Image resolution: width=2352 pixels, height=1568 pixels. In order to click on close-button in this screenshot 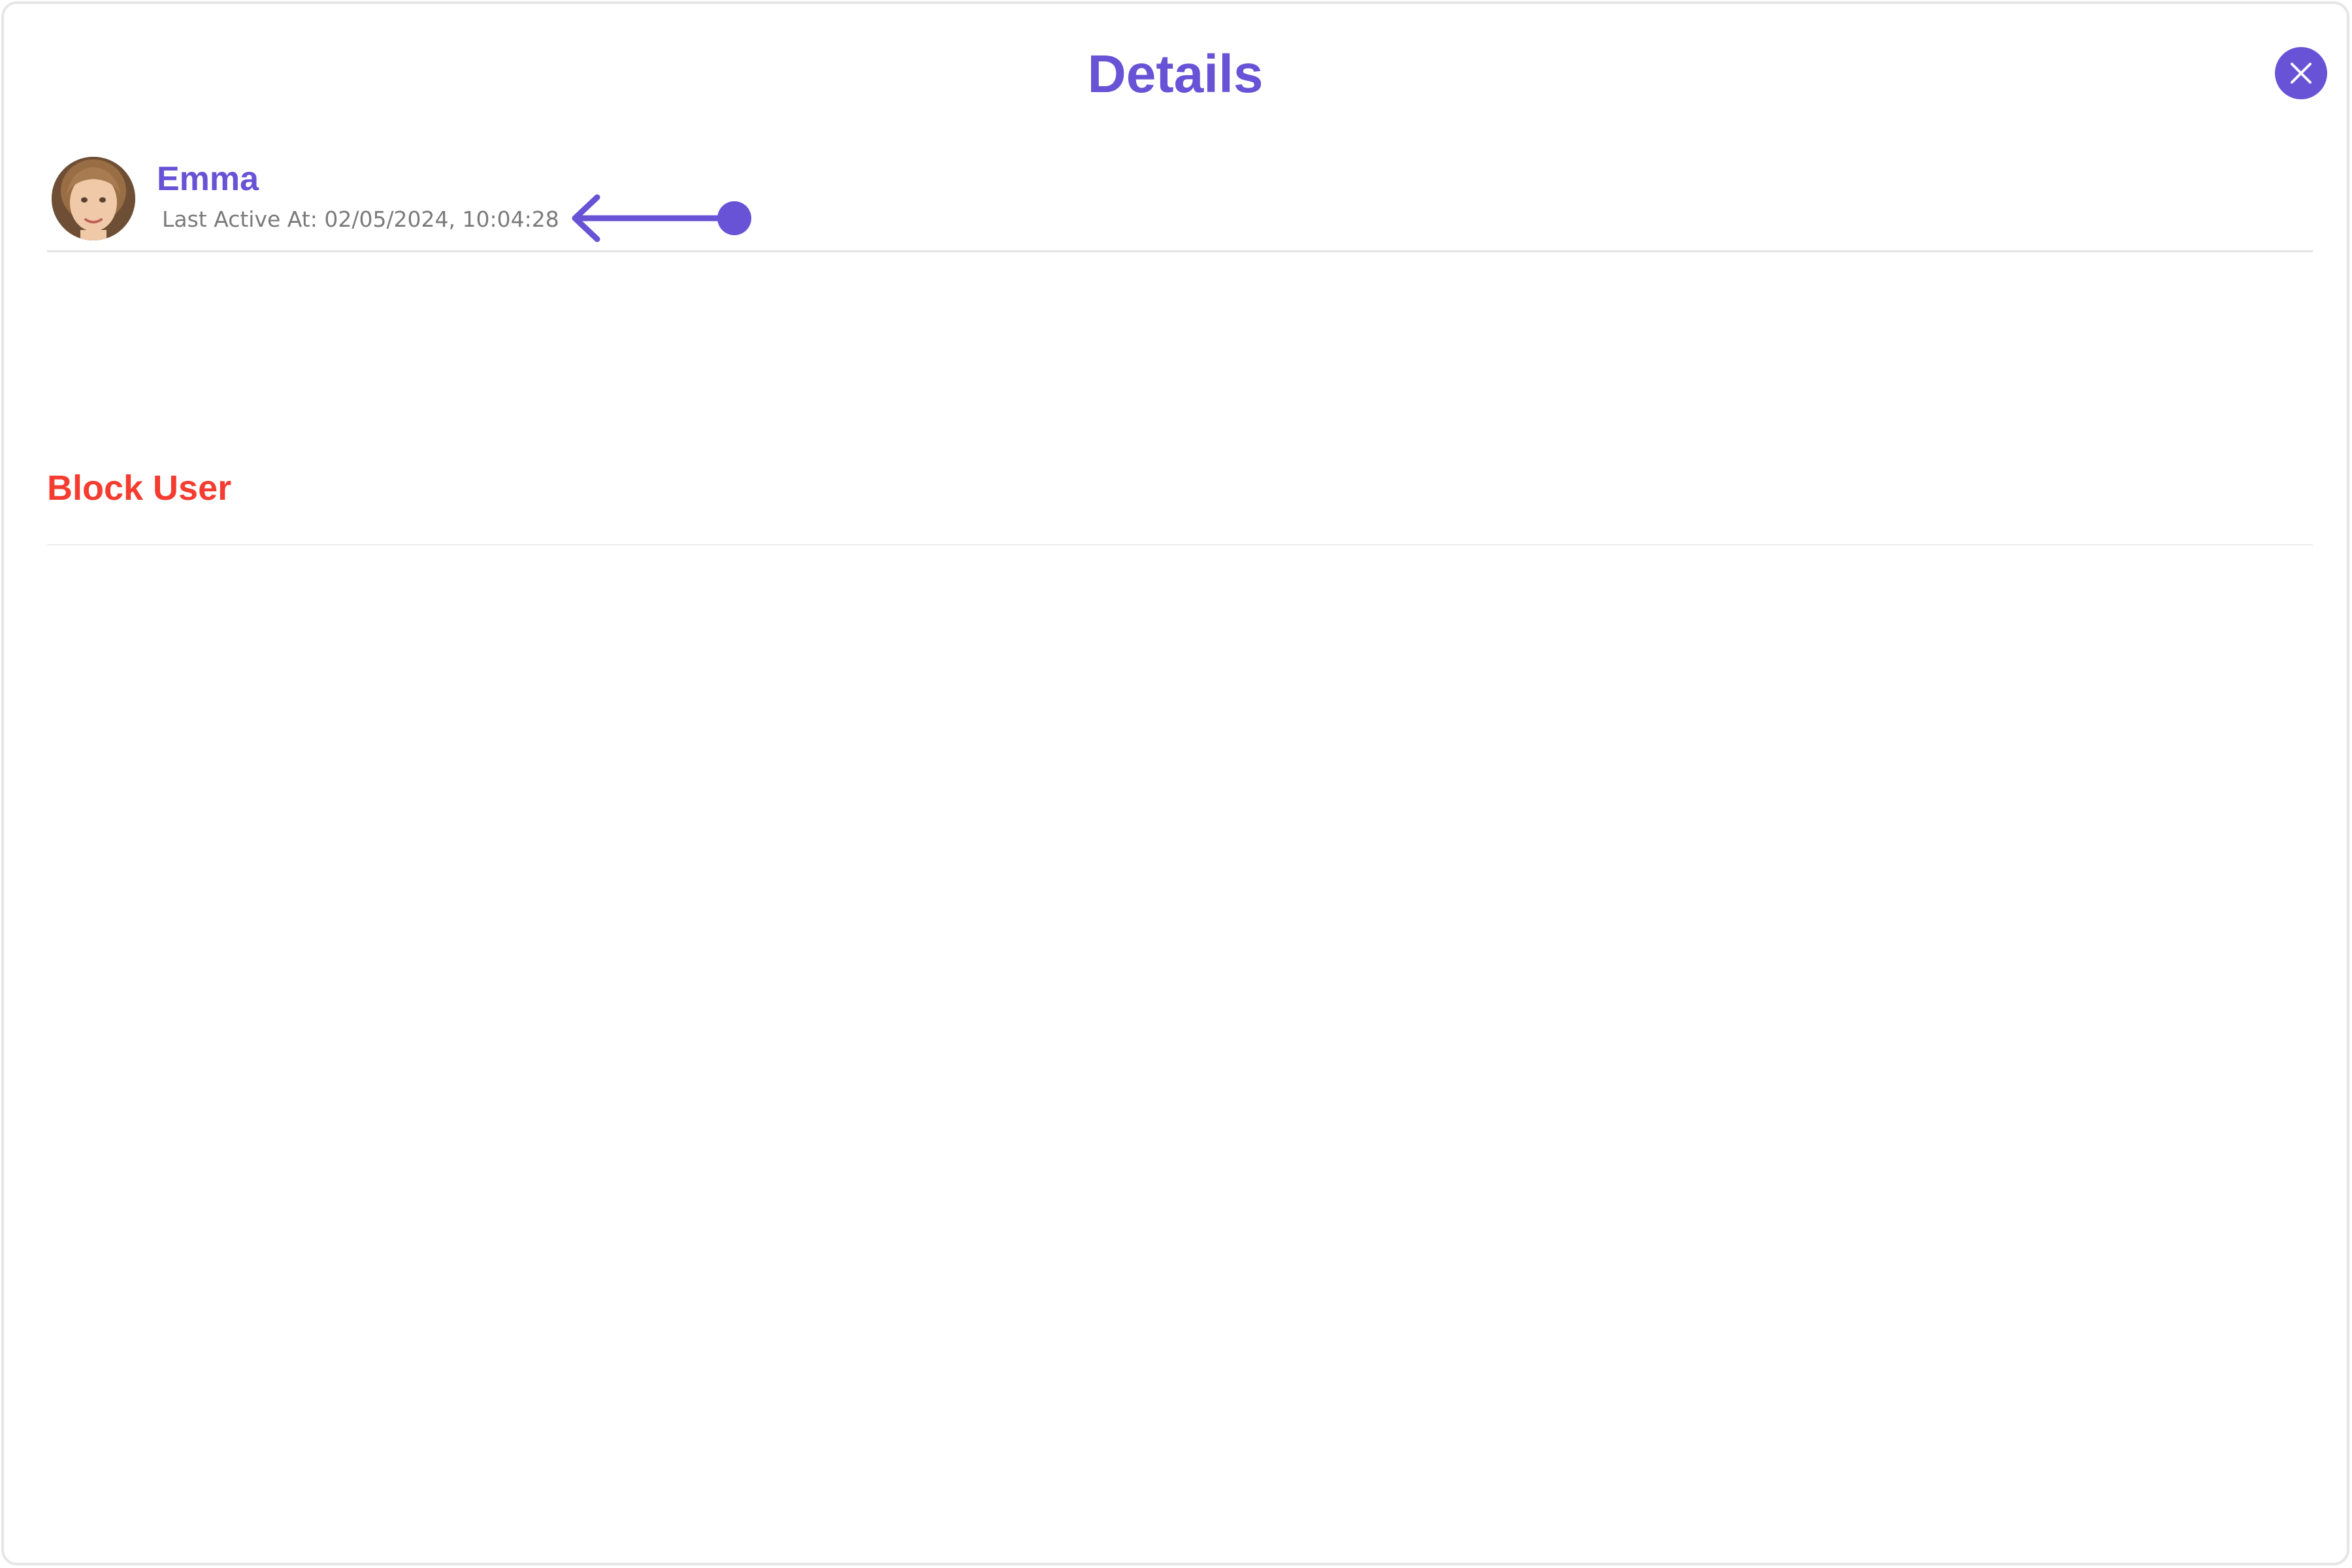, I will do `click(2301, 73)`.